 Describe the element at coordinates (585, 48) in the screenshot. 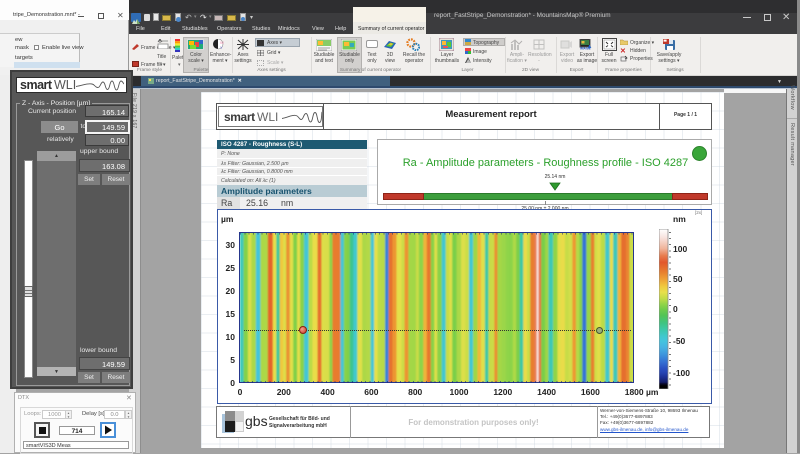

I see `svg-text: IMAGE` at that location.